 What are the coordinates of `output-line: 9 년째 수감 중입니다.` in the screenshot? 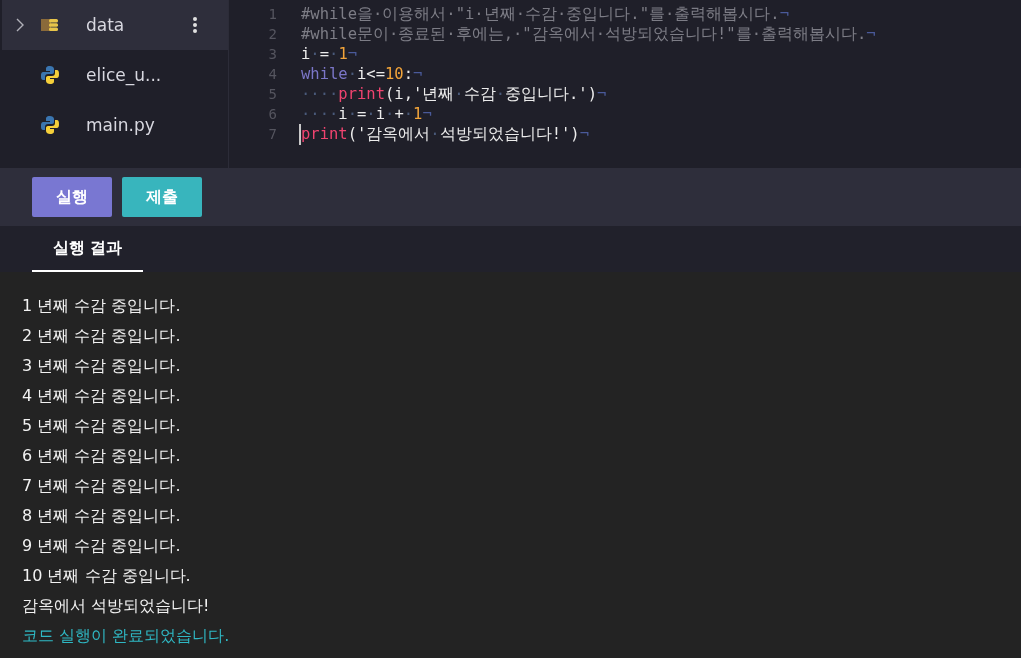 It's located at (102, 546).